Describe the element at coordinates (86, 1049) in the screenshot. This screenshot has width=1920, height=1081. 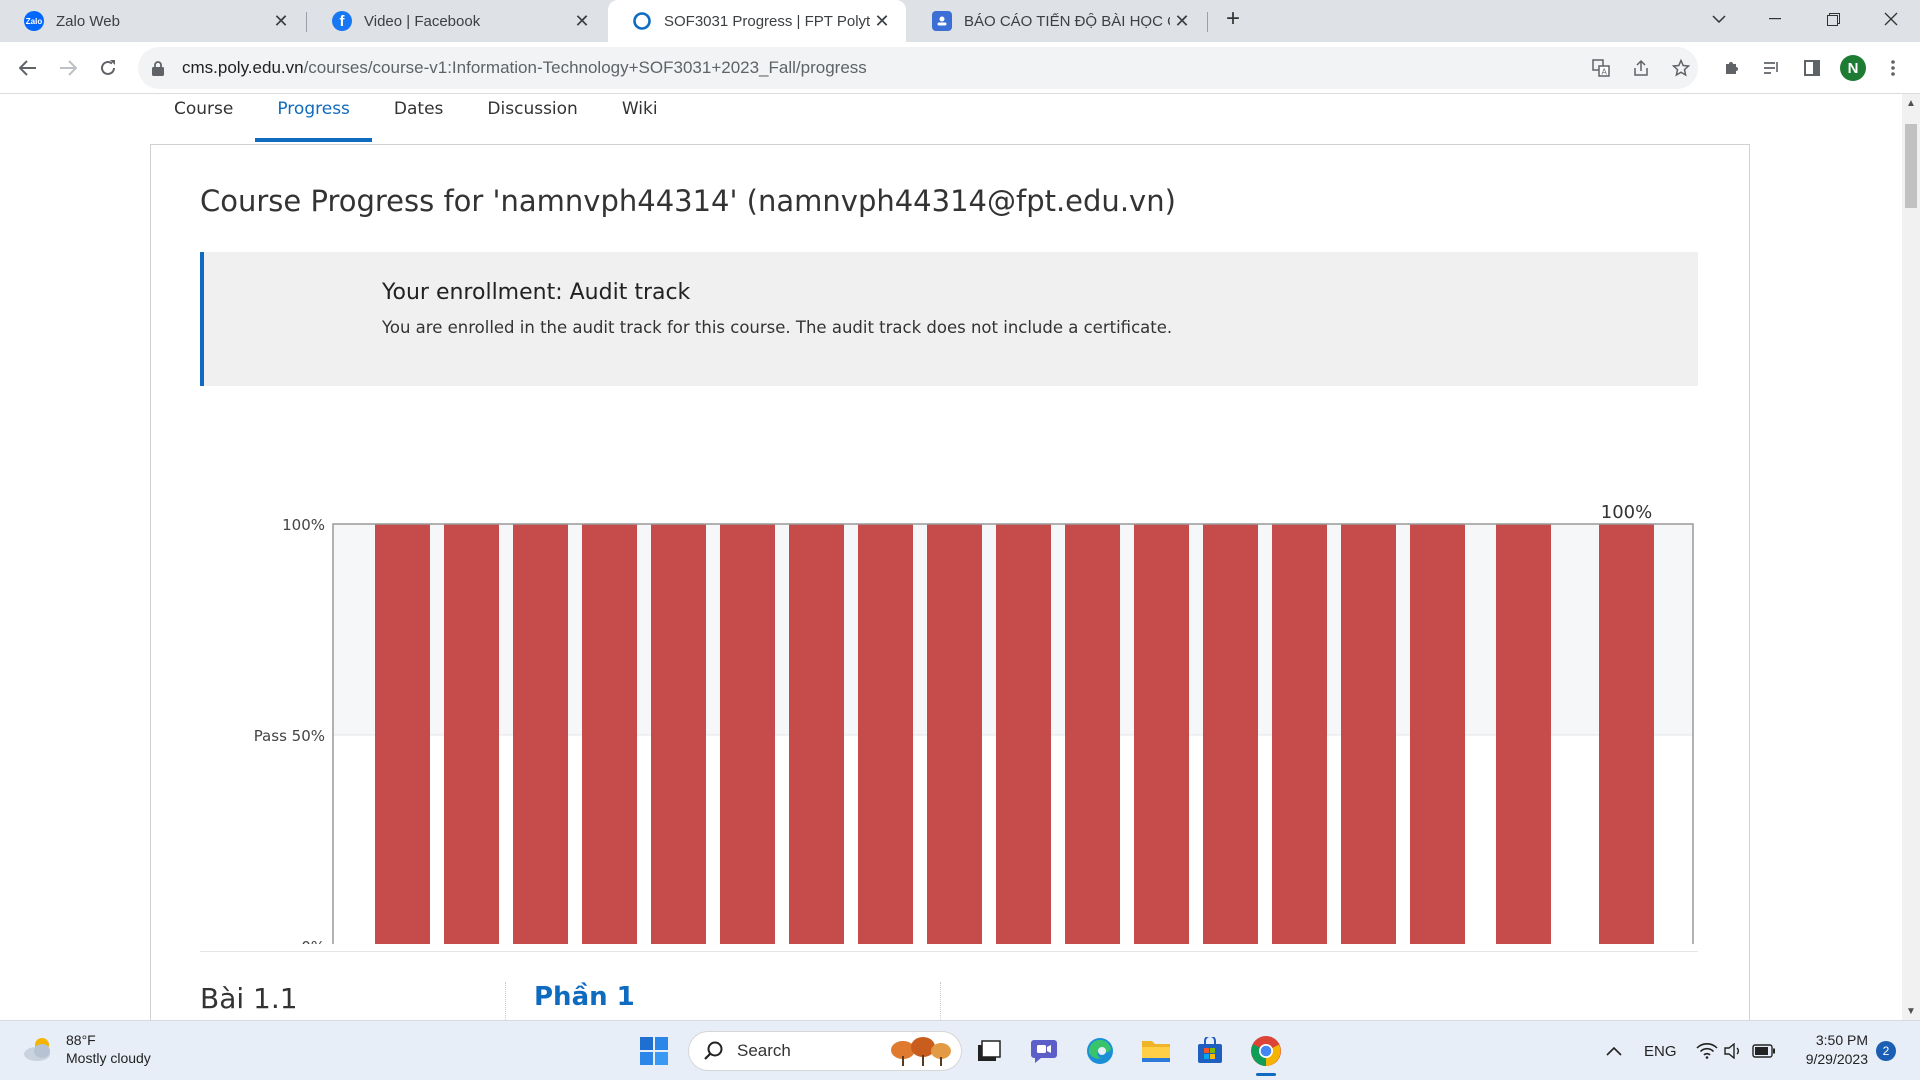
I see `weather-widget: 88°F Mostly cloudy` at that location.